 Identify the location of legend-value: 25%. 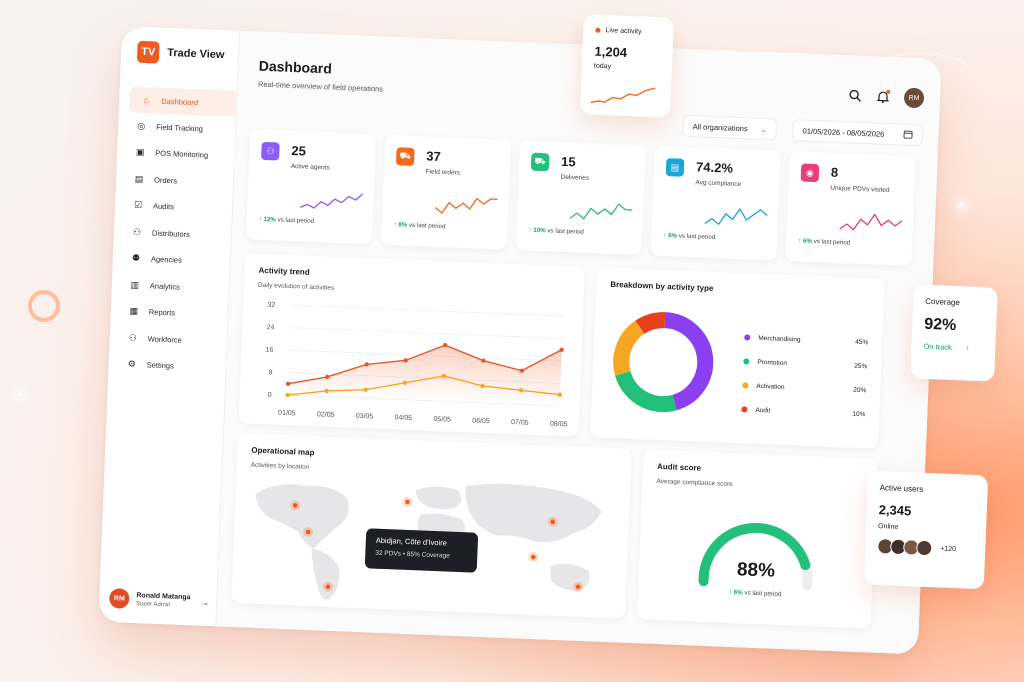
(861, 366).